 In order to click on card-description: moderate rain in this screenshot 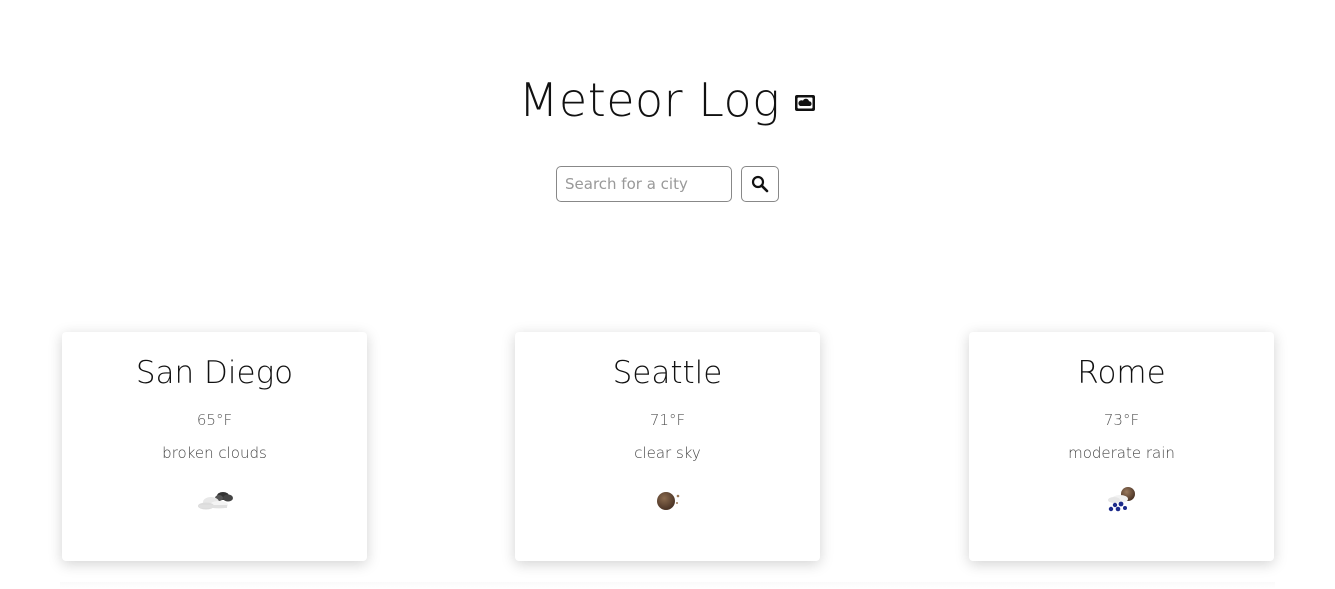, I will do `click(1121, 453)`.